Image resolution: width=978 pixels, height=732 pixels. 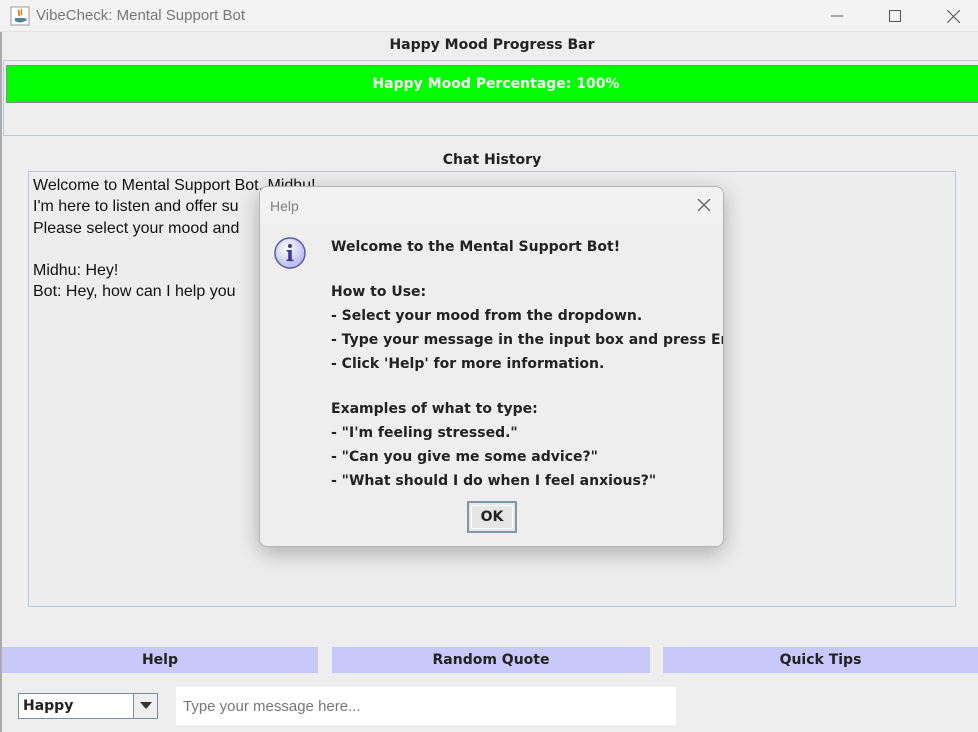 What do you see at coordinates (284, 206) in the screenshot?
I see `dialog-title: Help` at bounding box center [284, 206].